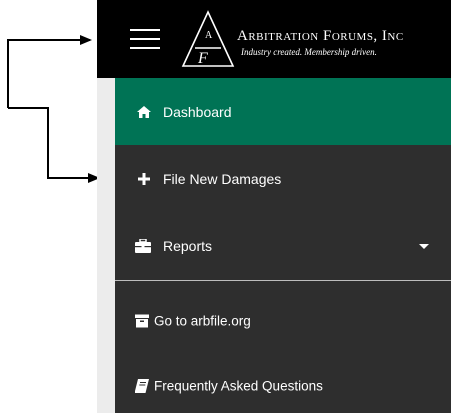 This screenshot has height=413, width=451. What do you see at coordinates (222, 178) in the screenshot?
I see `sidebar-item-label: File New Damages` at bounding box center [222, 178].